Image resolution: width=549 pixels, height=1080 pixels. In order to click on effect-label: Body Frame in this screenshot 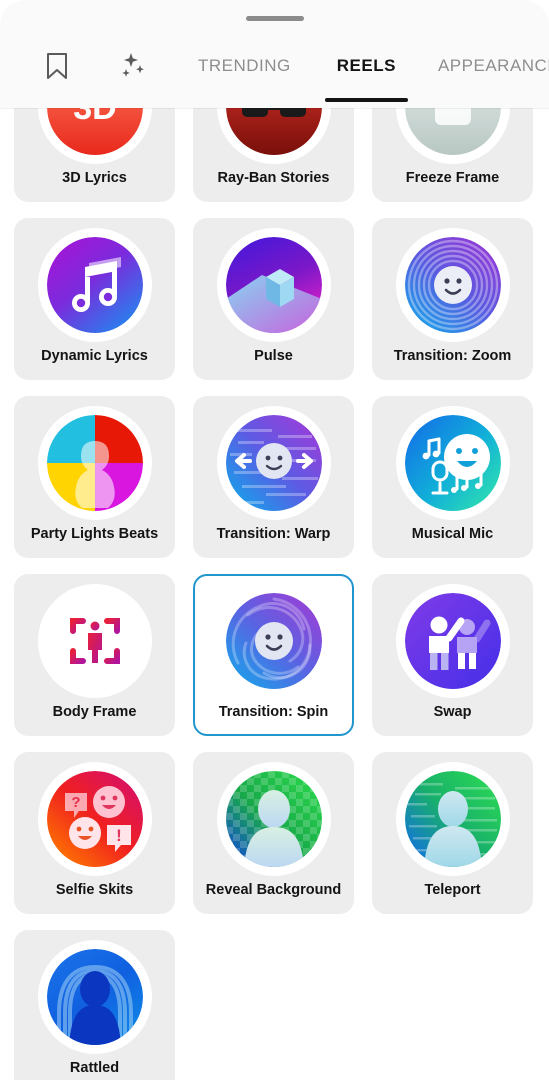, I will do `click(94, 712)`.